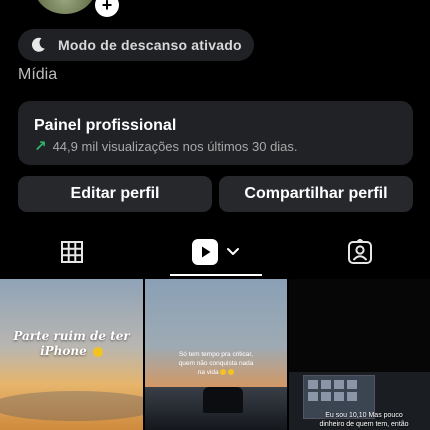 This screenshot has width=430, height=430. Describe the element at coordinates (216, 275) in the screenshot. I see `active-tab-indicator` at that location.